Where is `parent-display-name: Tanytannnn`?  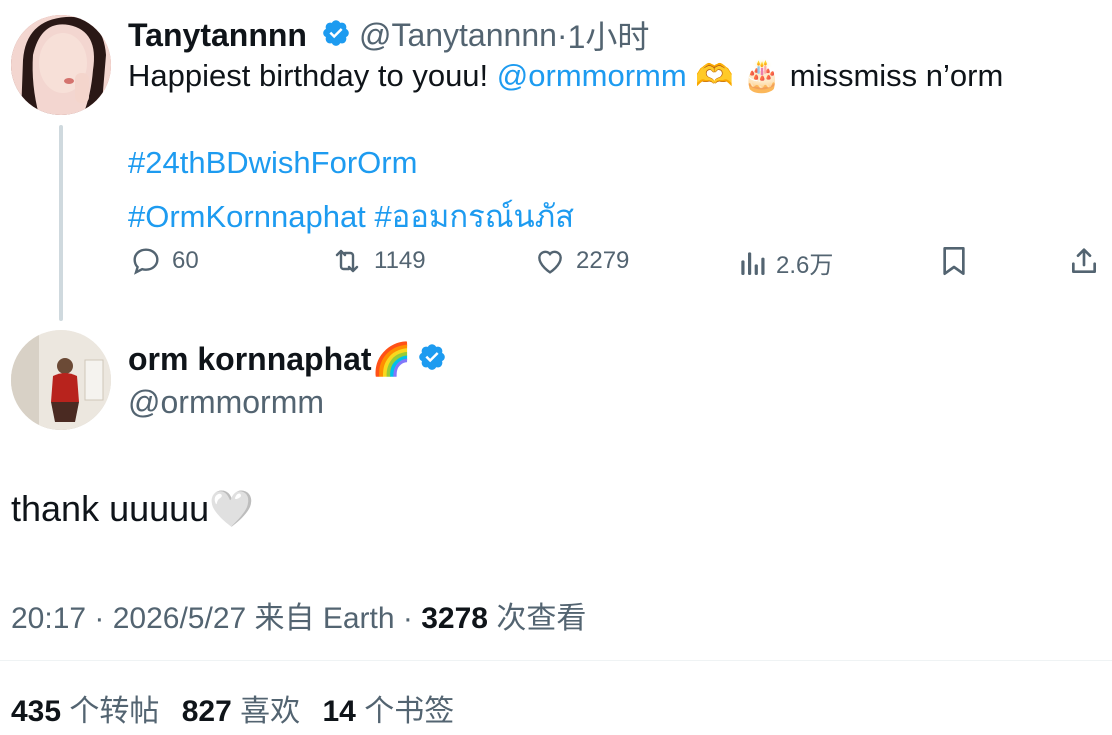
parent-display-name: Tanytannnn is located at coordinates (217, 35).